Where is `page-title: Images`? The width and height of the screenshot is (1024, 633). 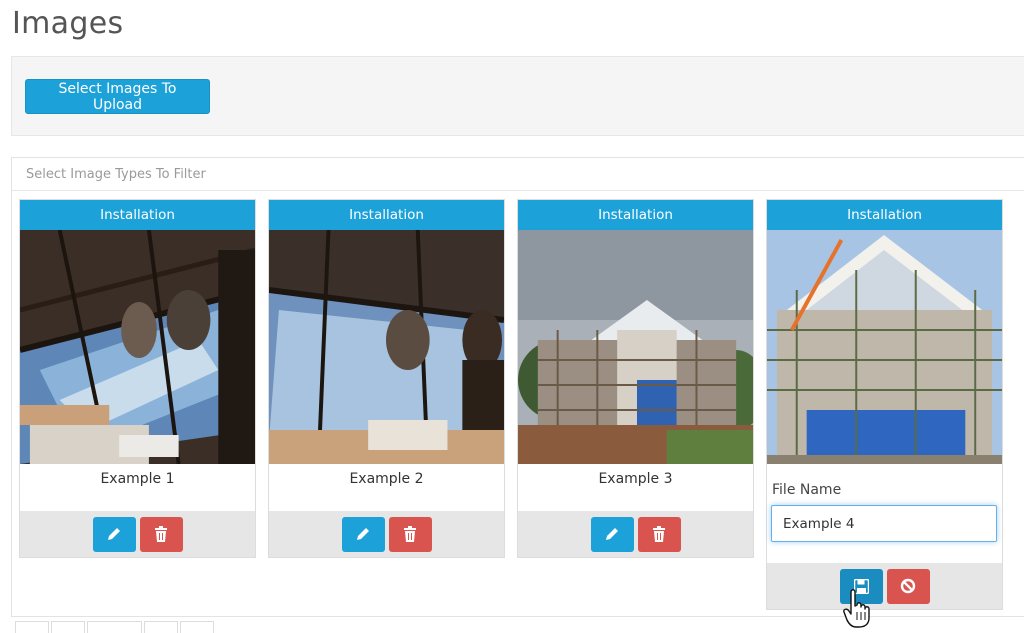 page-title: Images is located at coordinates (68, 23).